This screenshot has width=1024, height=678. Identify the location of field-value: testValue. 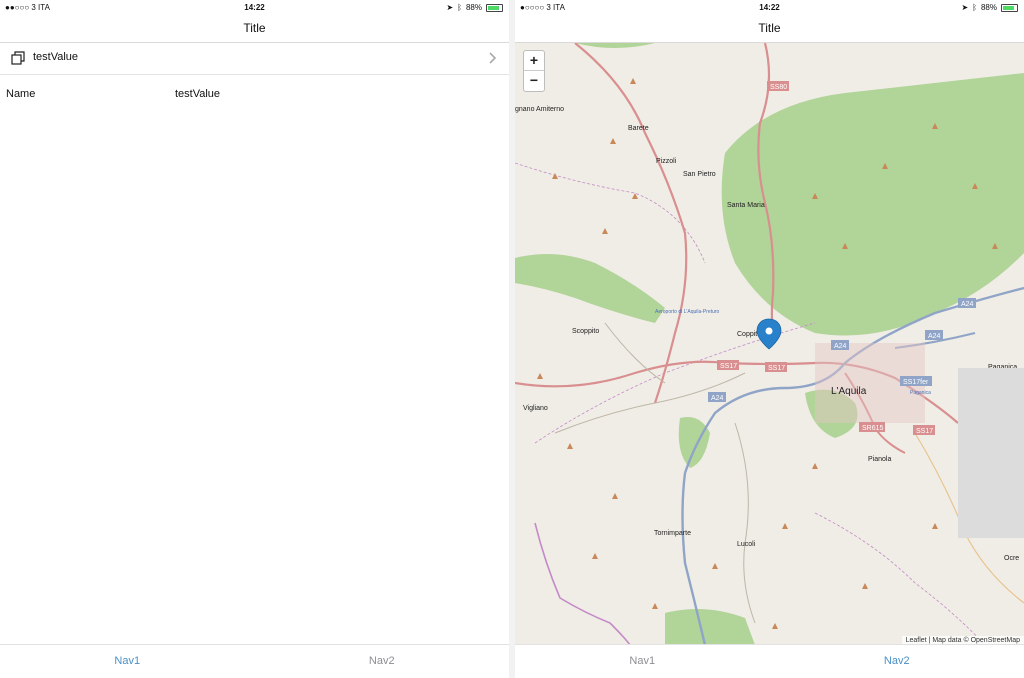
(198, 94).